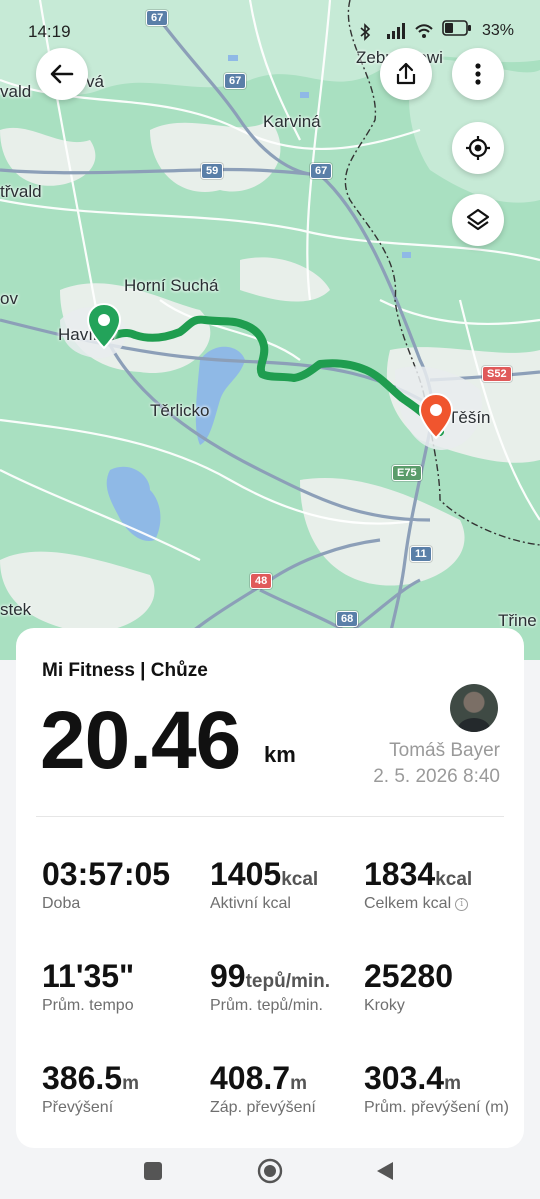 This screenshot has height=1199, width=540. What do you see at coordinates (180, 410) in the screenshot?
I see `map-label-terlicko: Těrlicko` at bounding box center [180, 410].